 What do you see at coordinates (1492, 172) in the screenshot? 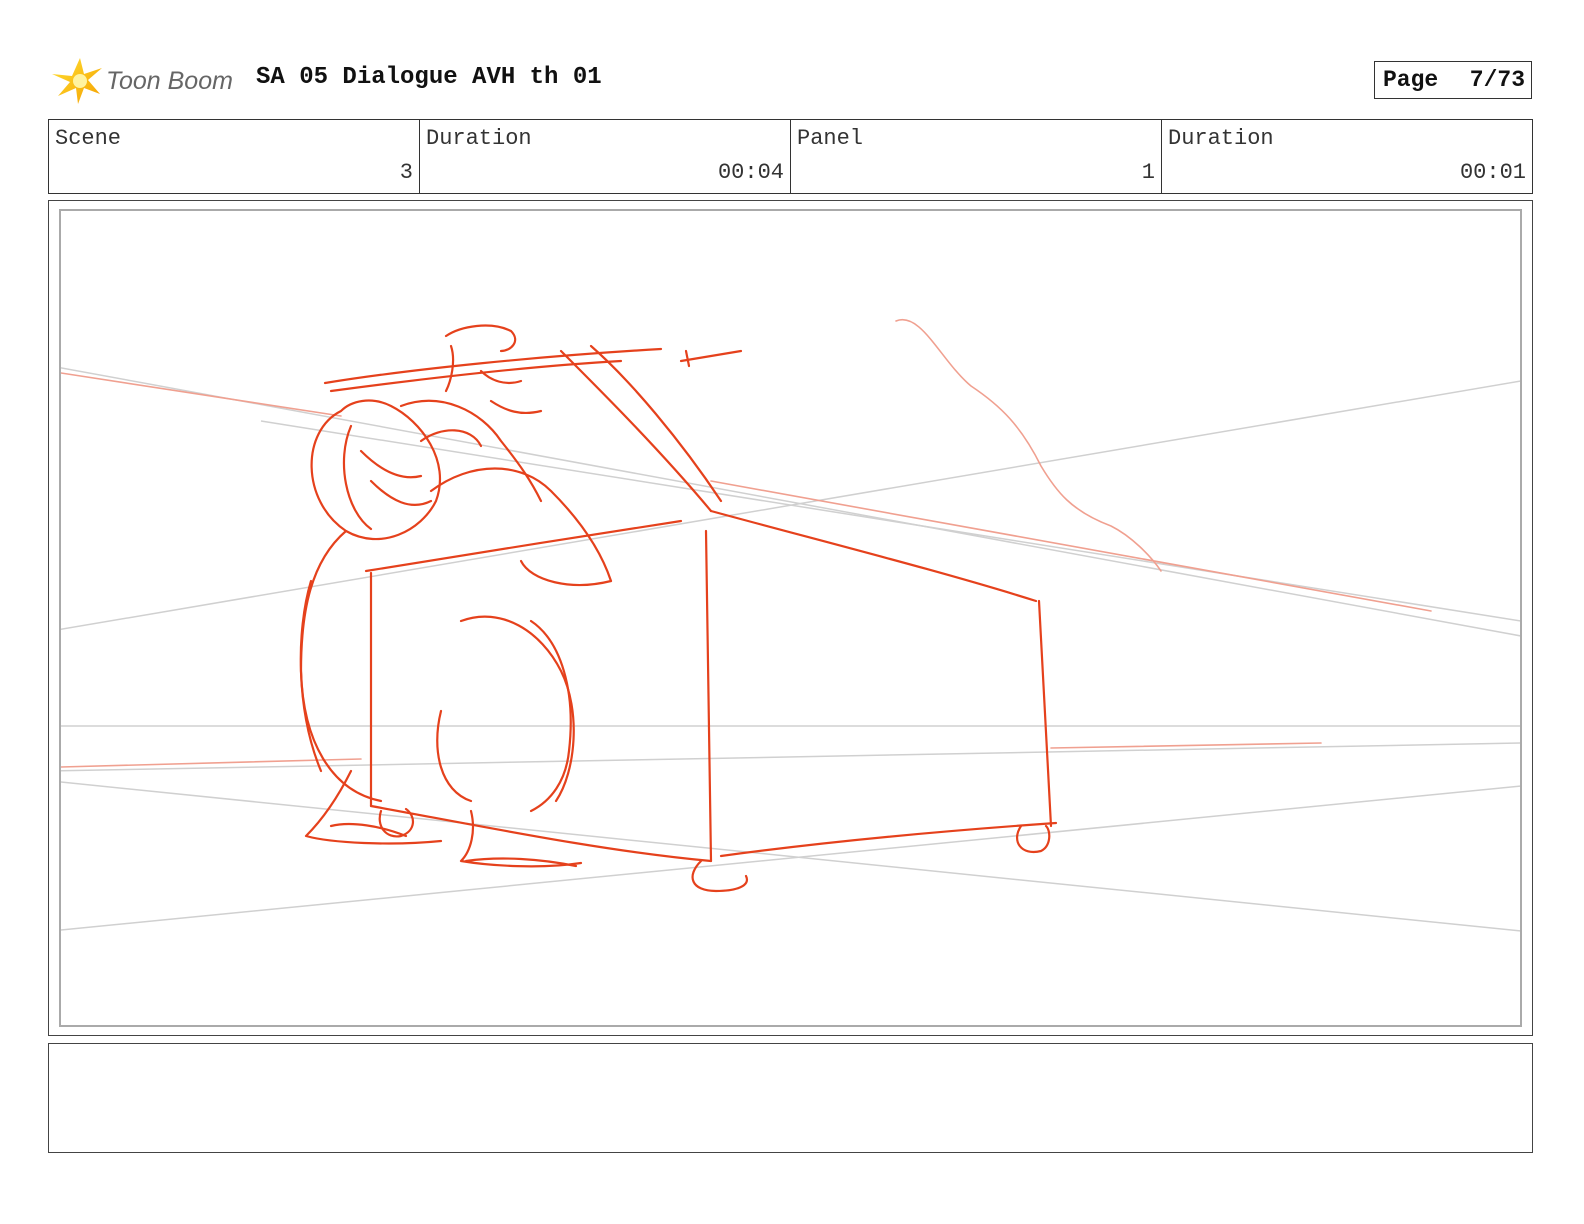
I see `panel-duration-value: 00:01` at bounding box center [1492, 172].